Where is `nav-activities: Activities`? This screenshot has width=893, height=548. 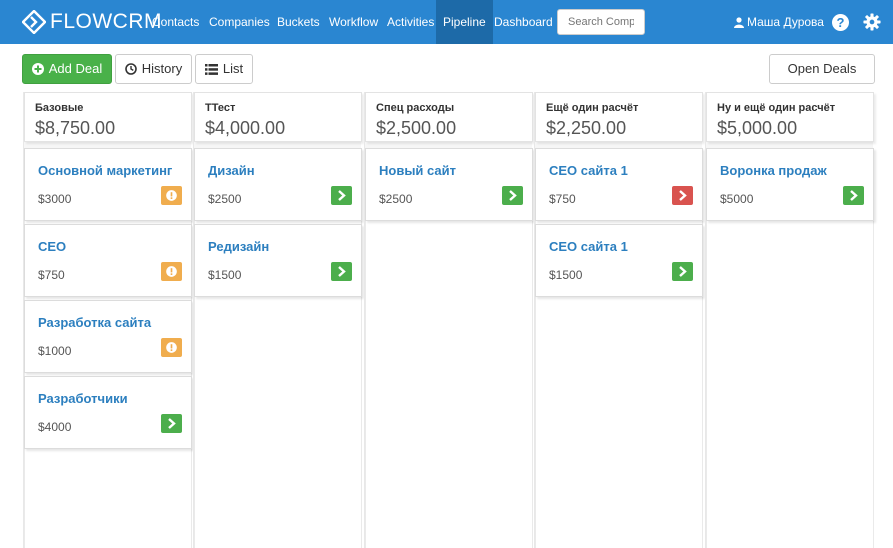
nav-activities: Activities is located at coordinates (410, 22).